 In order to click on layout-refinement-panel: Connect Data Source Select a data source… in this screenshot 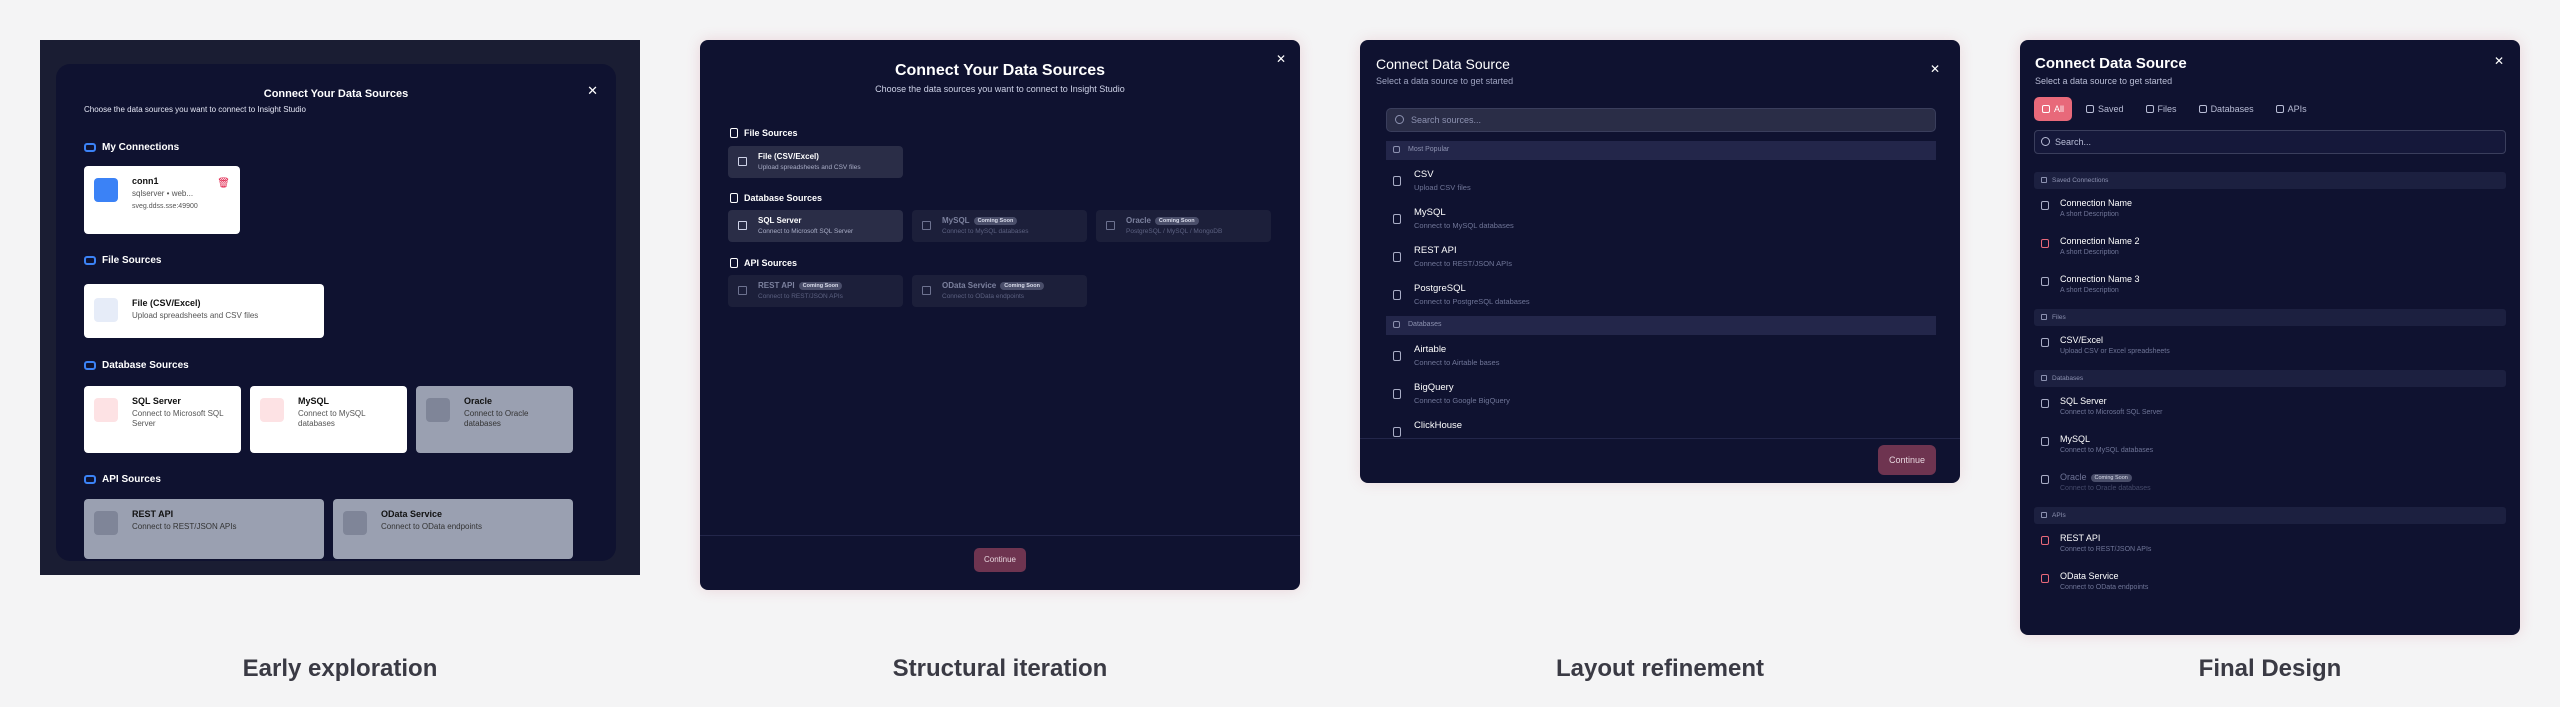, I will do `click(1660, 261)`.